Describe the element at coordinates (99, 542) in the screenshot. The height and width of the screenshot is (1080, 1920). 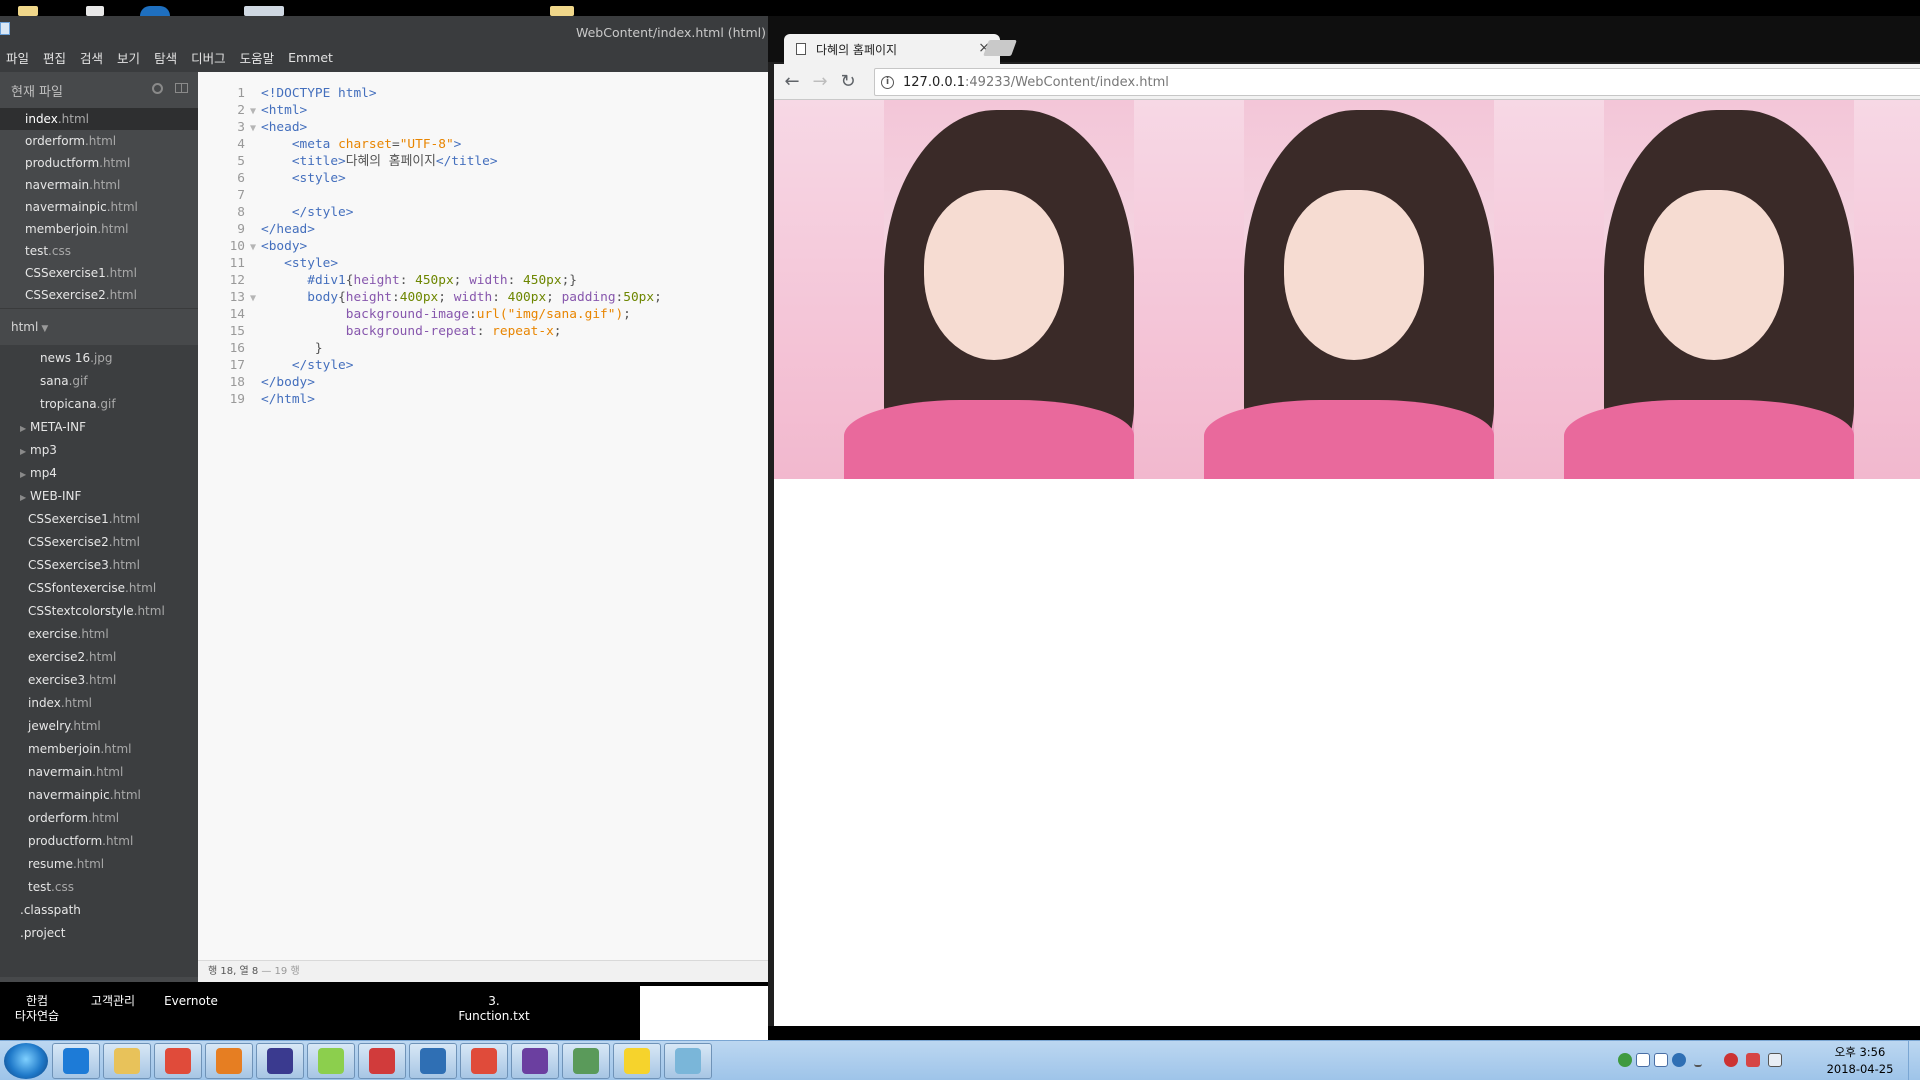
I see `tree-file: CSSexercise2.html` at that location.